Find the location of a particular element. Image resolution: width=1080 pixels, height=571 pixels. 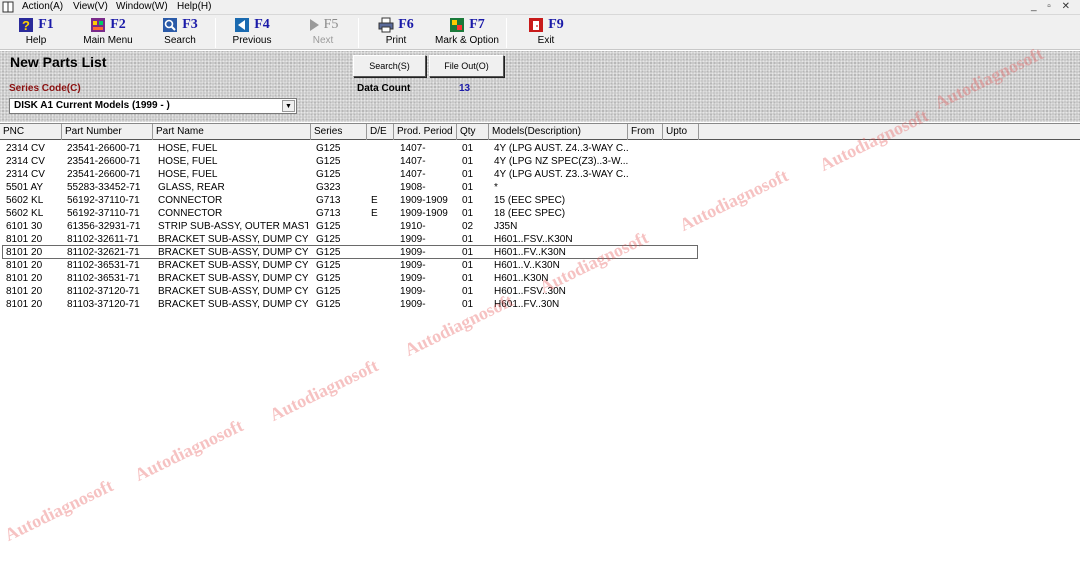

search-button: Search(S) is located at coordinates (389, 66).